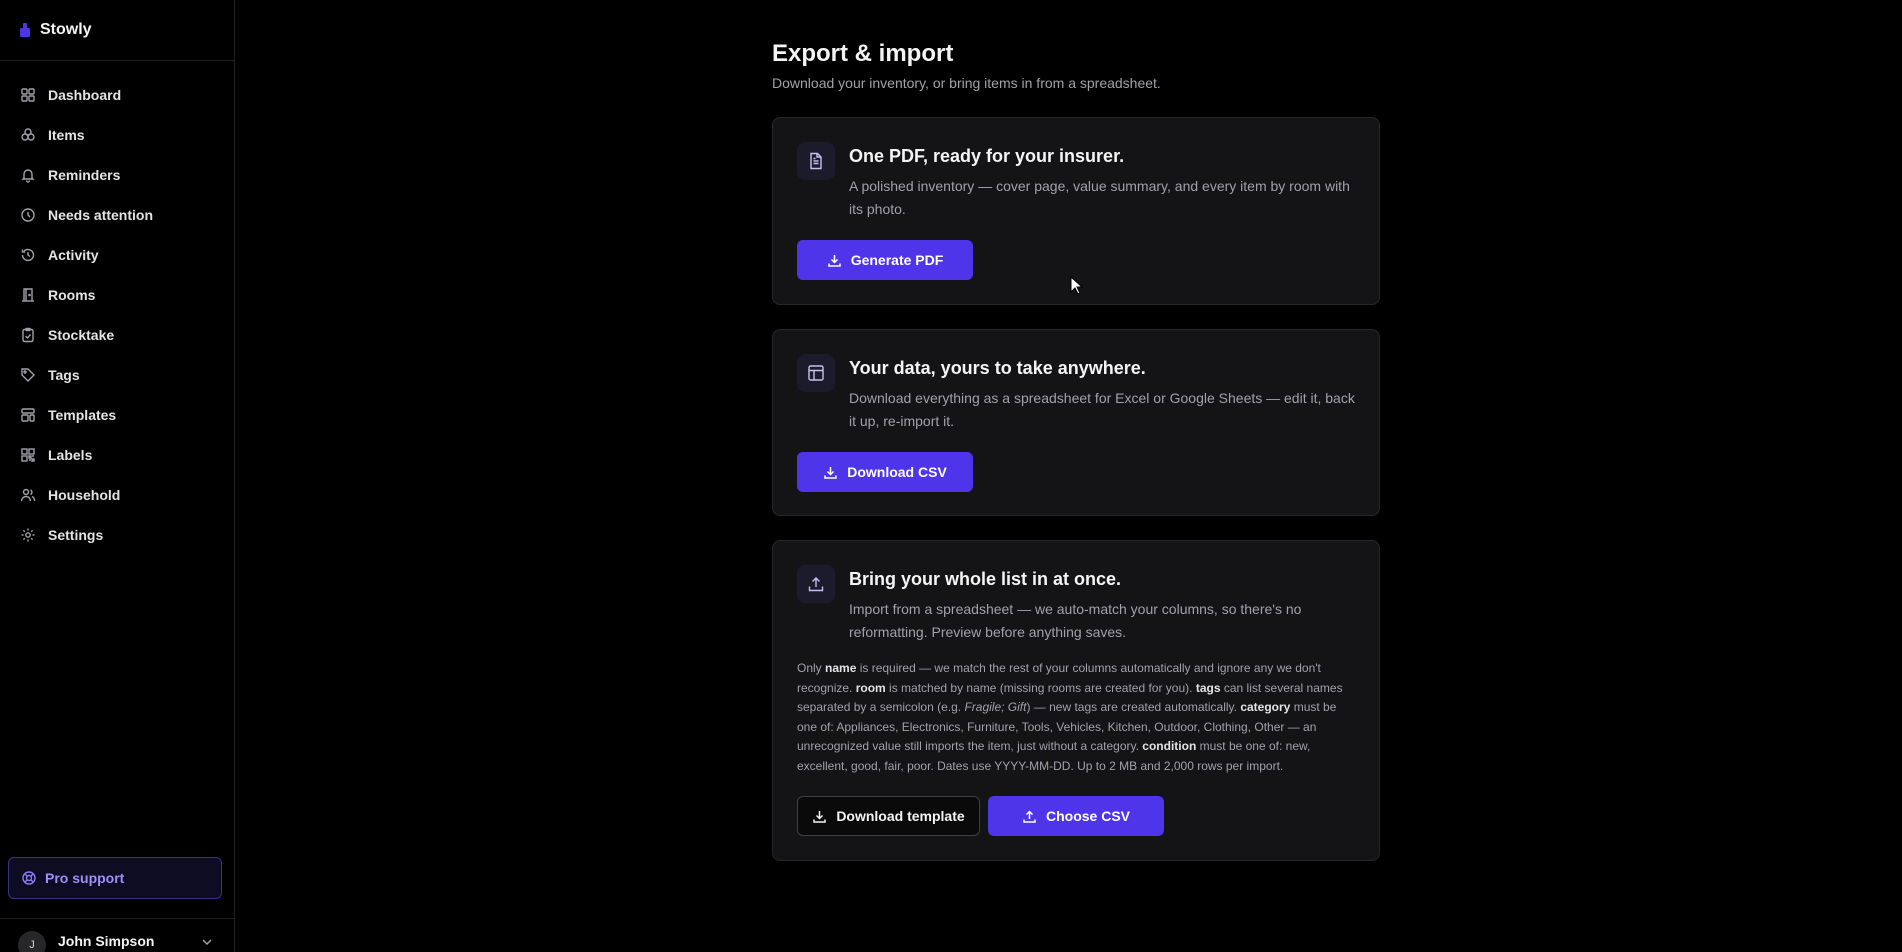  Describe the element at coordinates (816, 161) in the screenshot. I see `file-text-icon` at that location.